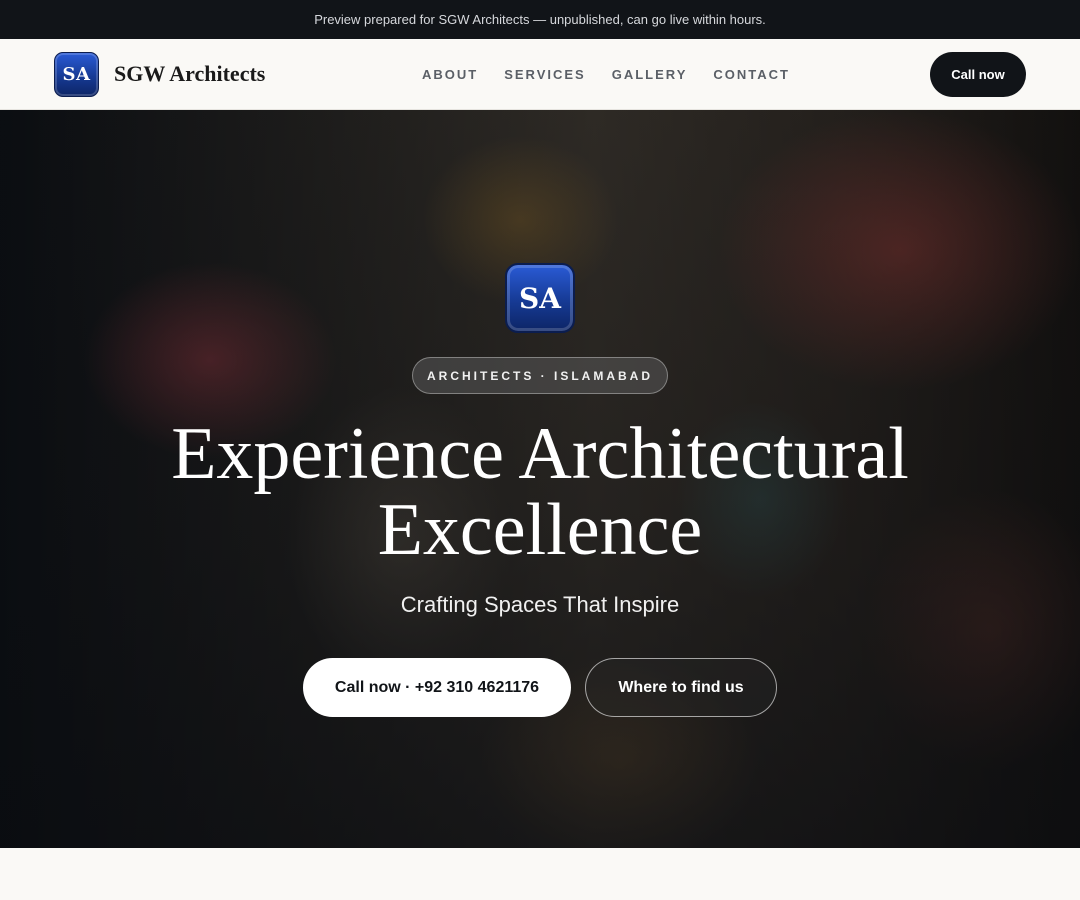 The image size is (1080, 900). I want to click on hero-headline-line-2: Excellence, so click(540, 530).